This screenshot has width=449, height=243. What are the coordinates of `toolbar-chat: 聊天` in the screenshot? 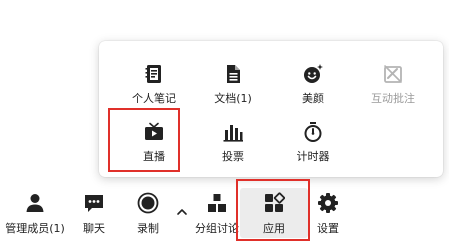 It's located at (94, 213).